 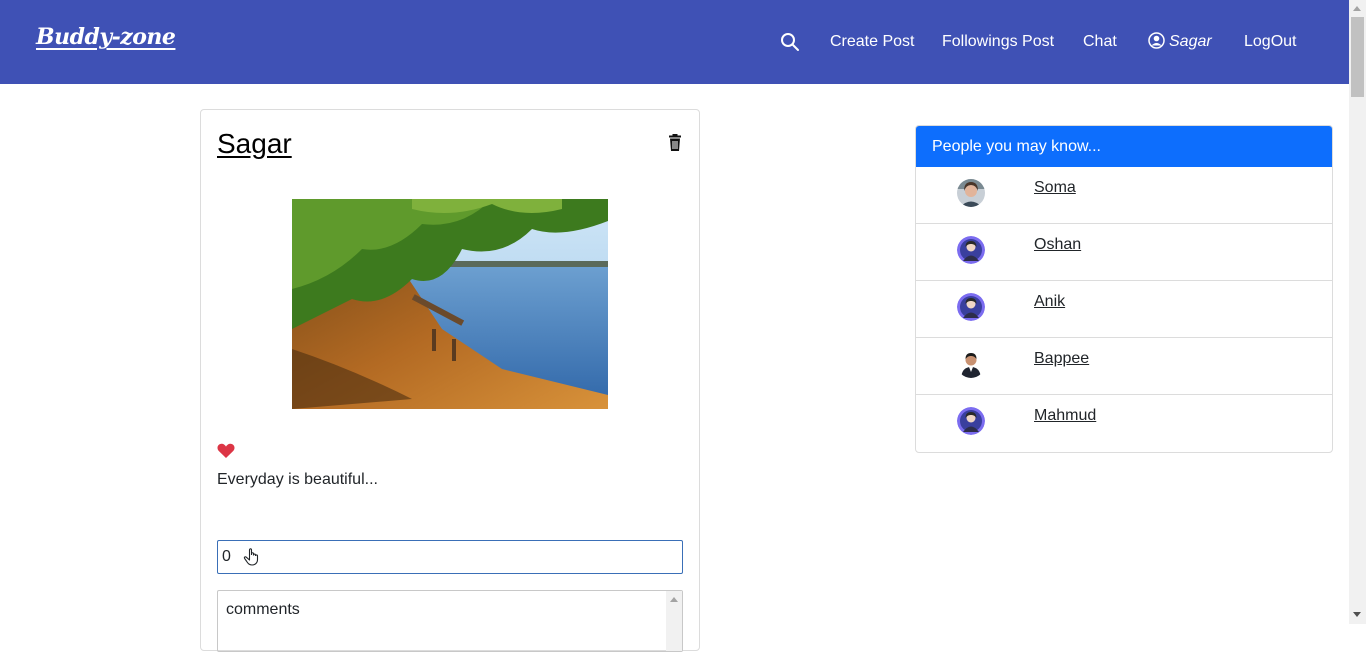 I want to click on person-row: Bappee, so click(x=1124, y=365).